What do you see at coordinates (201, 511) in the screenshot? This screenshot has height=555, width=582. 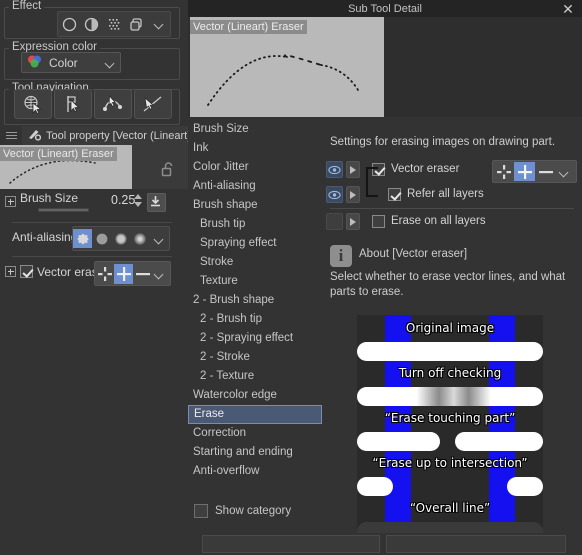 I see `show-category-checkbox` at bounding box center [201, 511].